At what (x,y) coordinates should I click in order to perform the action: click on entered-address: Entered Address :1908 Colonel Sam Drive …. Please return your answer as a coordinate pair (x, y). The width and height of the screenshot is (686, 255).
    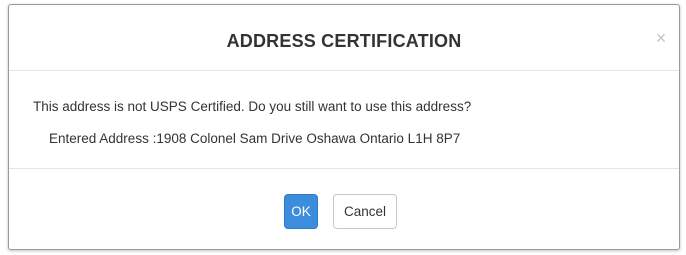
    Looking at the image, I should click on (255, 138).